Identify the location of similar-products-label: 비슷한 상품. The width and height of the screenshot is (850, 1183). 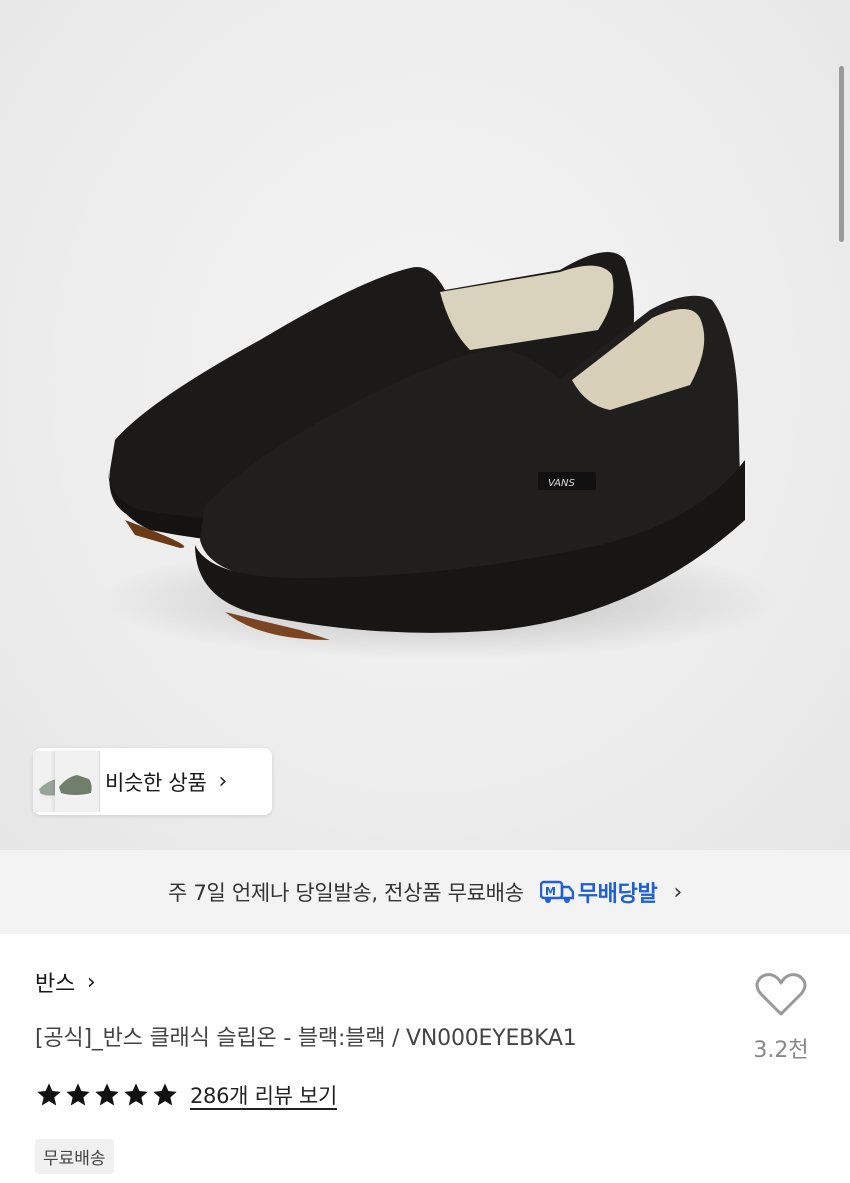
(156, 782).